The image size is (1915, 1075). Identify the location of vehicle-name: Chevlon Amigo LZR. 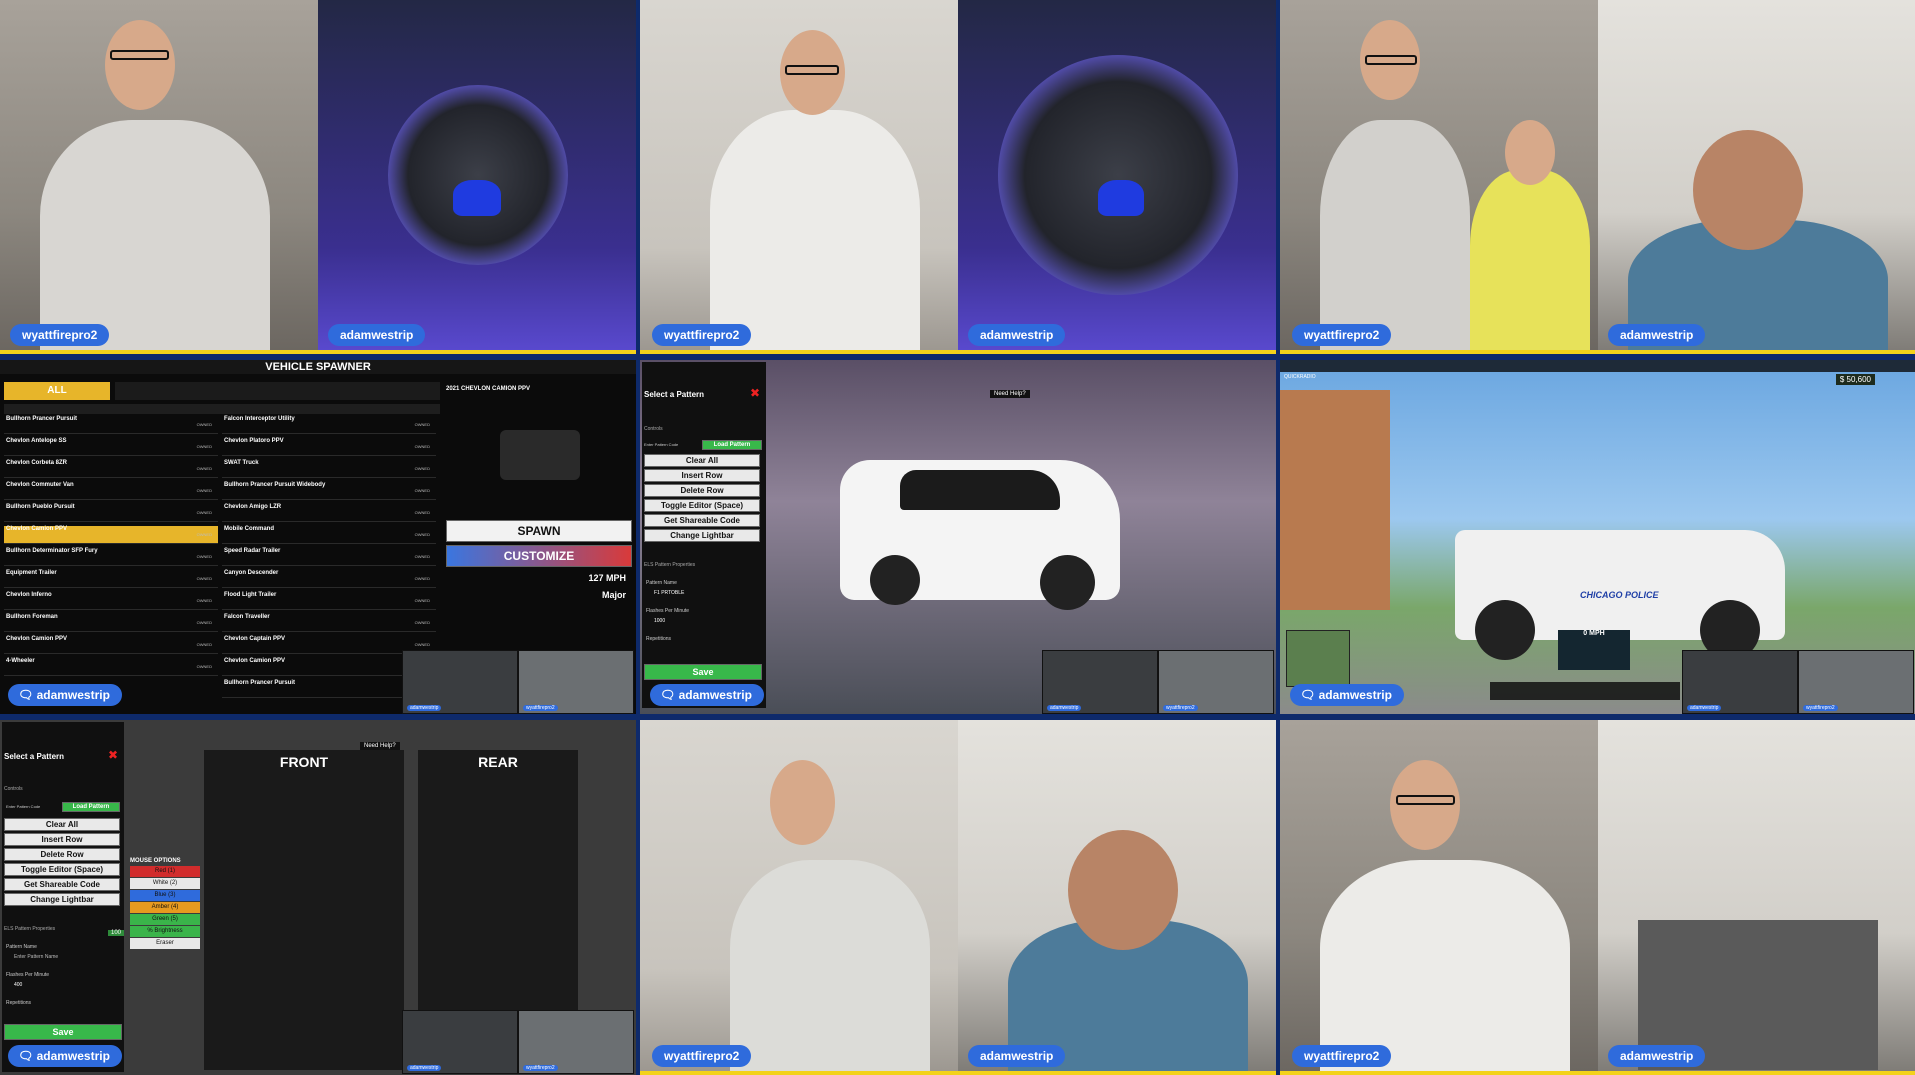
(253, 507).